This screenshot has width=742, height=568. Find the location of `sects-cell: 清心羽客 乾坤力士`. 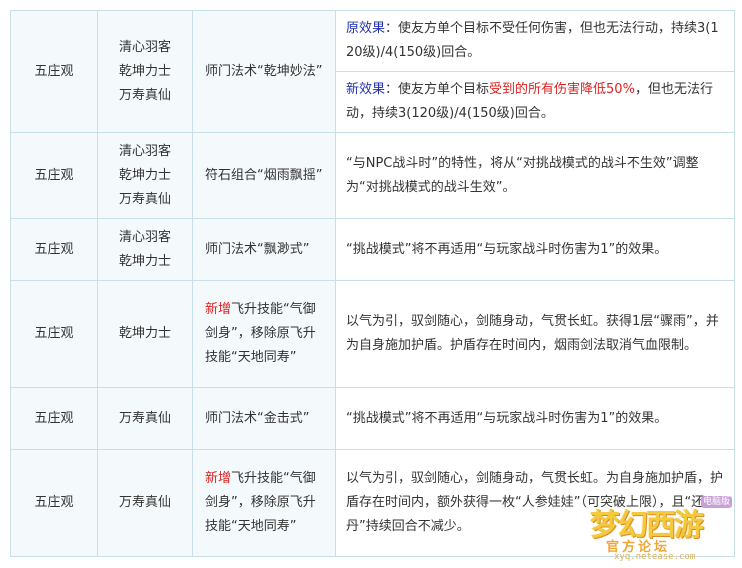

sects-cell: 清心羽客 乾坤力士 is located at coordinates (145, 249).